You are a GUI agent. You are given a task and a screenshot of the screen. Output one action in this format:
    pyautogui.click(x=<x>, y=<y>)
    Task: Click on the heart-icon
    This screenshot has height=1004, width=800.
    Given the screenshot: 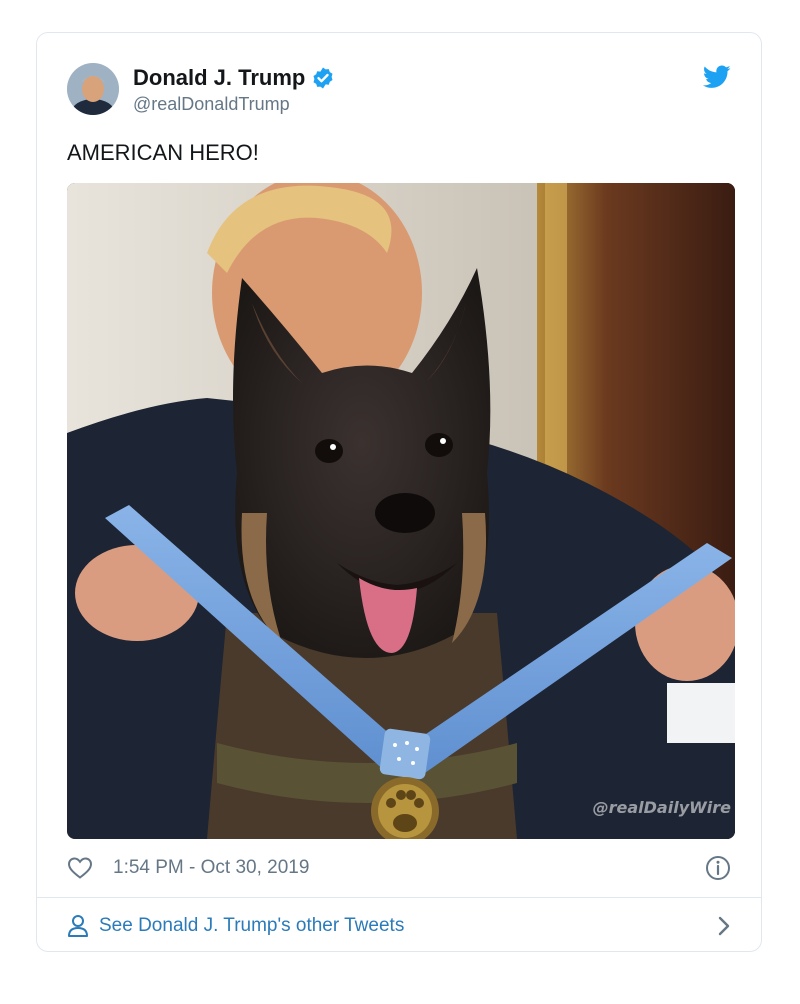 What is the action you would take?
    pyautogui.click(x=80, y=868)
    